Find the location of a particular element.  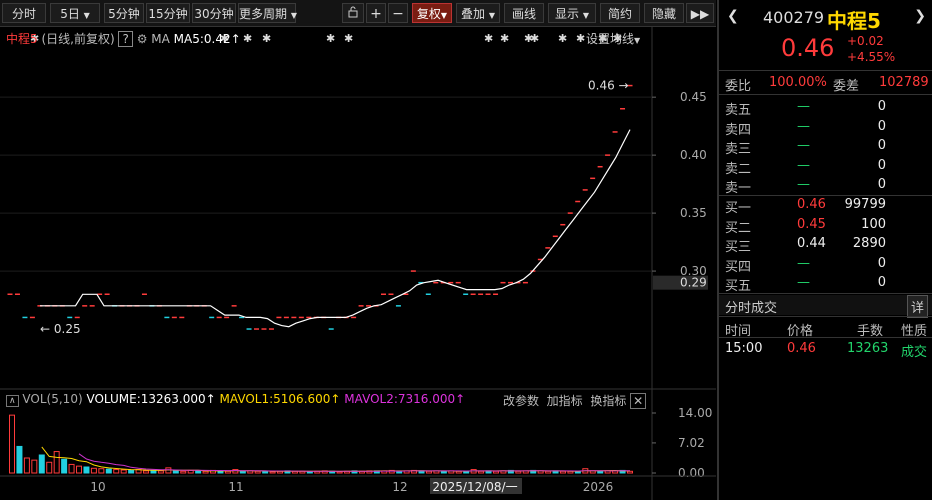

price-change-pct: +4.55% is located at coordinates (871, 57).